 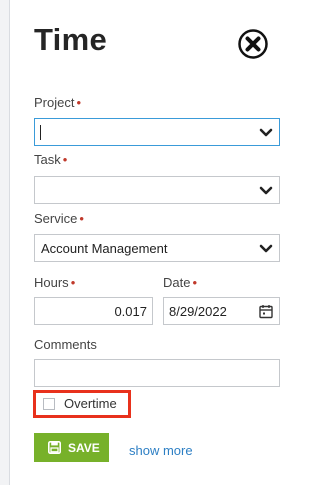 I want to click on service-label: Service, so click(x=56, y=218).